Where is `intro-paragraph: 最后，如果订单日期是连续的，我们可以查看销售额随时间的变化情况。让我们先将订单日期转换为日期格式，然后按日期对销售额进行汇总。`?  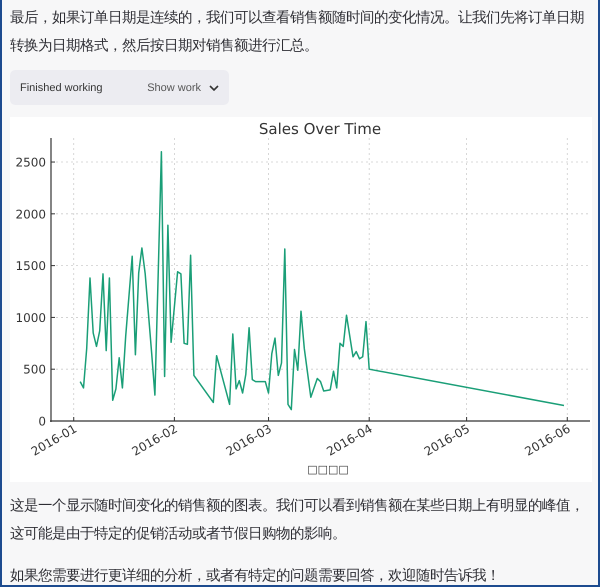 intro-paragraph: 最后，如果订单日期是连续的，我们可以查看销售额随时间的变化情况。让我们先将订单日期转换为日期格式，然后按日期对销售额进行汇总。 is located at coordinates (297, 32).